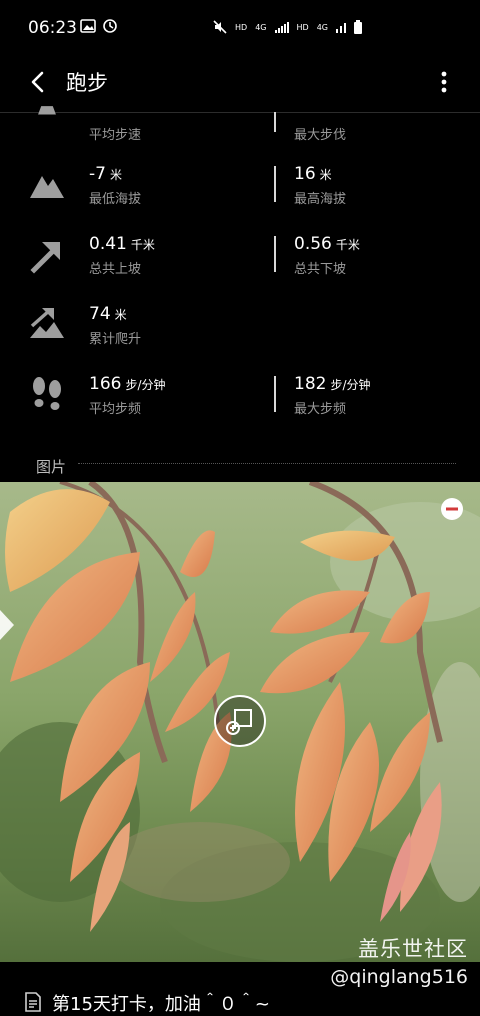 The height and width of the screenshot is (1016, 480). What do you see at coordinates (452, 509) in the screenshot?
I see `remove-photo-icon` at bounding box center [452, 509].